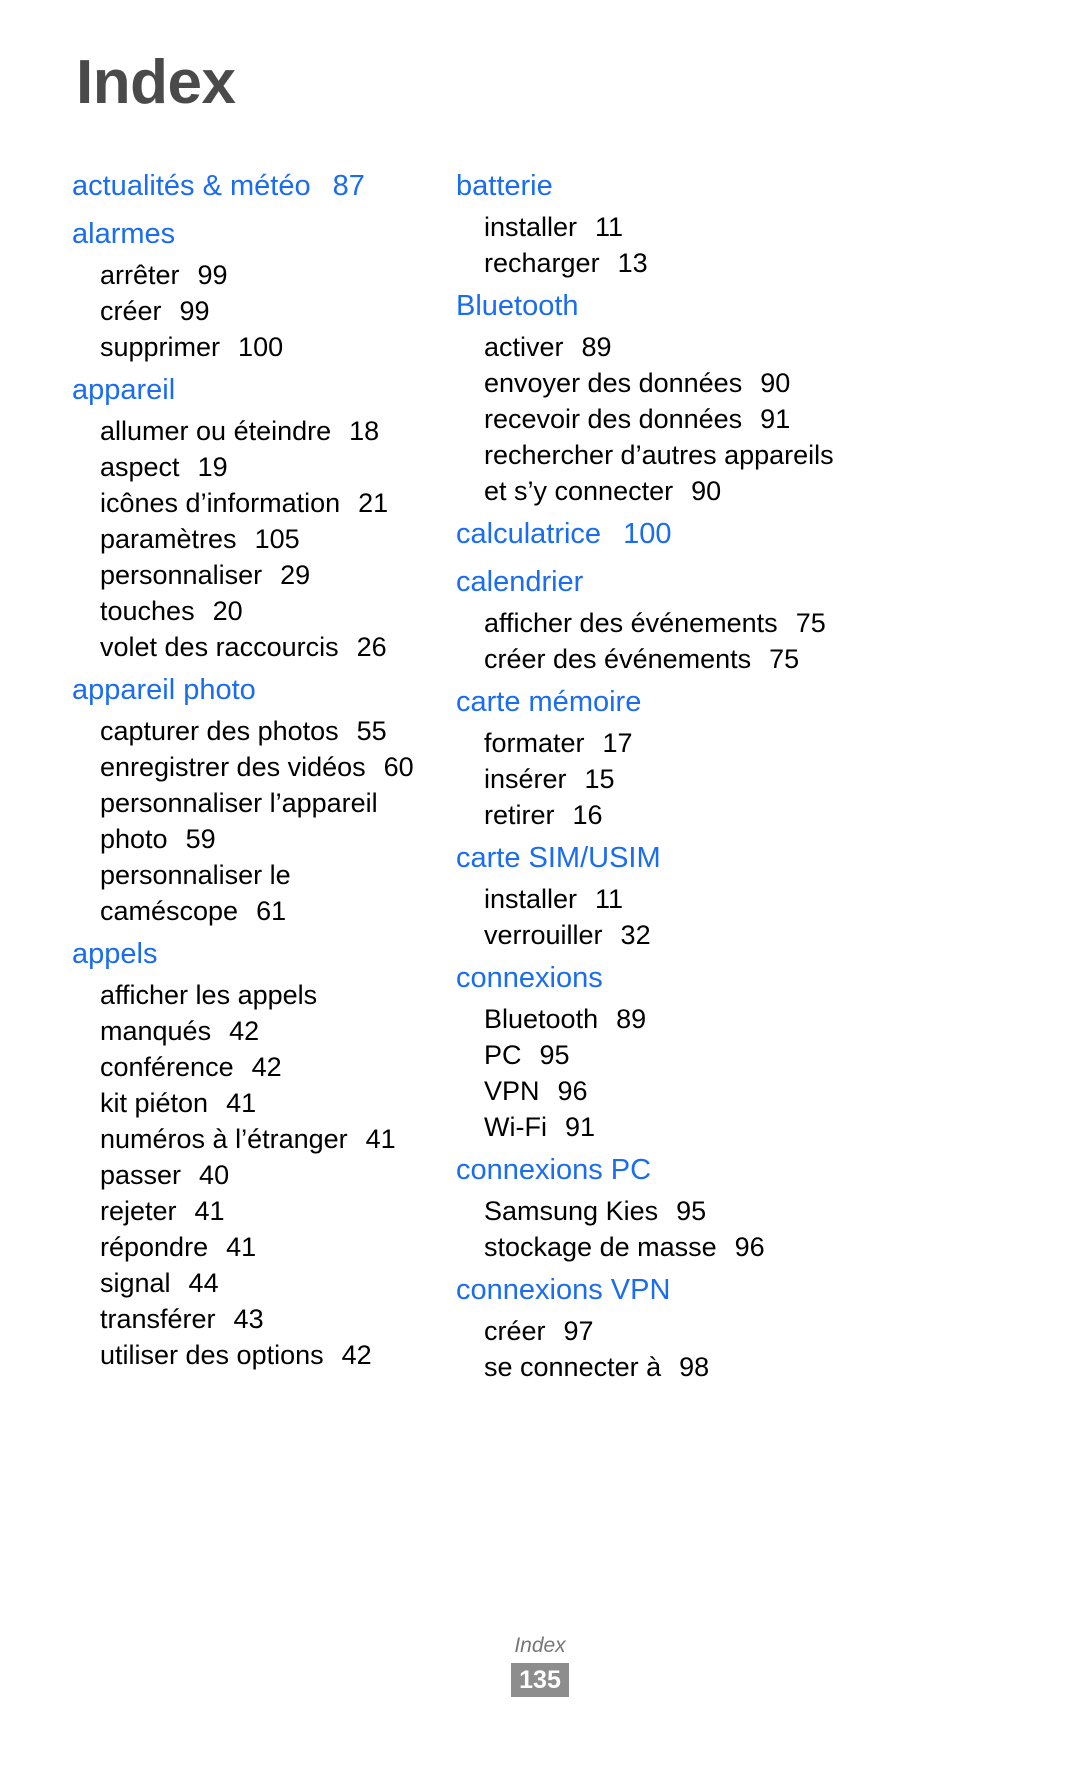 The width and height of the screenshot is (1080, 1771). Describe the element at coordinates (251, 731) in the screenshot. I see `index-subentry: capturer des photos 55` at that location.